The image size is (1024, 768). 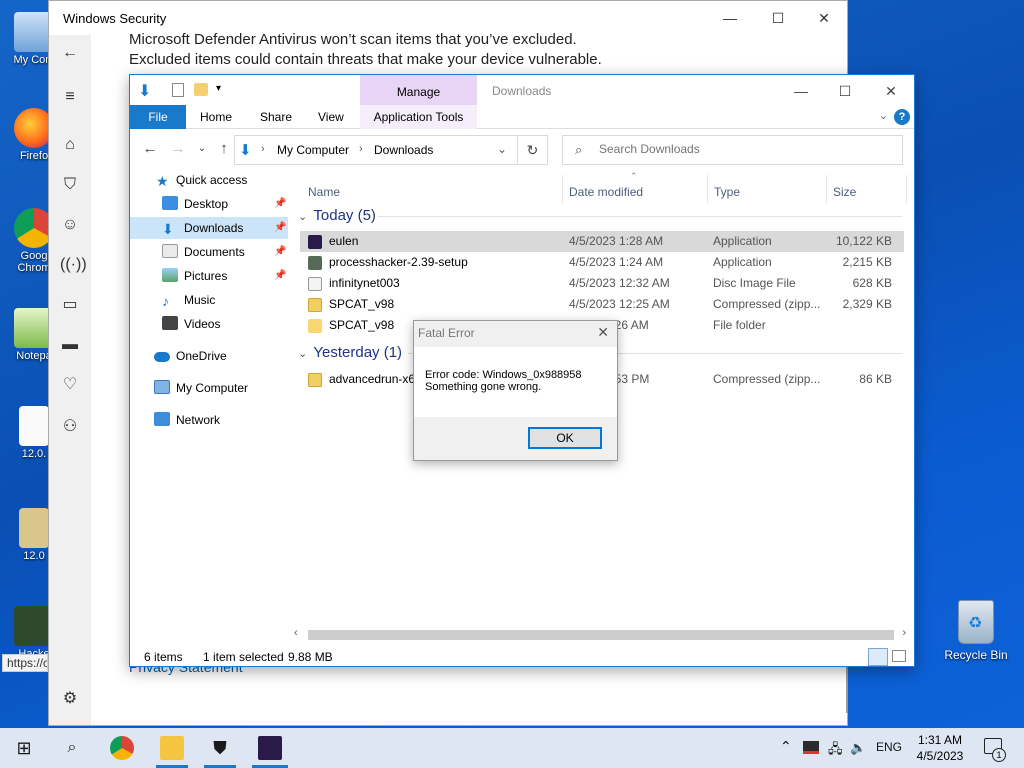 I want to click on window-title: Windows Security, so click(x=115, y=18).